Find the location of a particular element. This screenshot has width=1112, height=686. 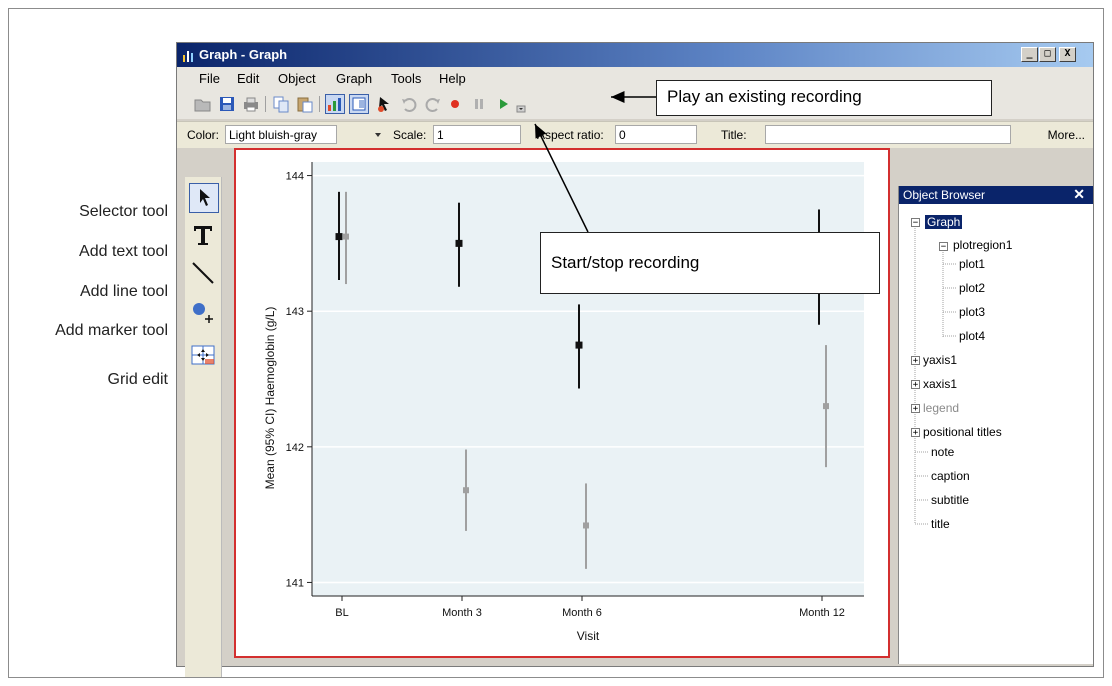

tree-node-plot1: plot1 is located at coordinates (972, 264).